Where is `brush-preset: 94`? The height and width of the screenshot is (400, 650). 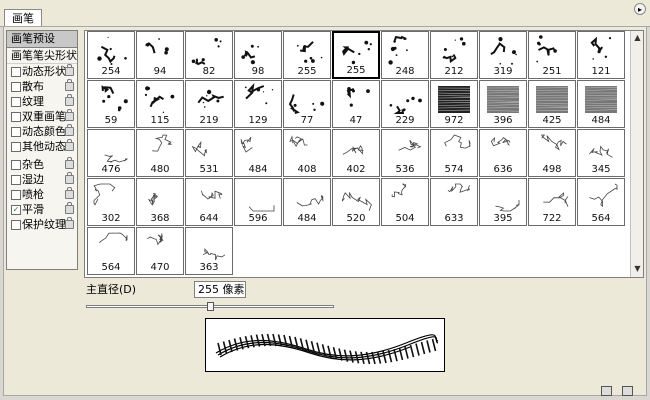 brush-preset: 94 is located at coordinates (160, 55).